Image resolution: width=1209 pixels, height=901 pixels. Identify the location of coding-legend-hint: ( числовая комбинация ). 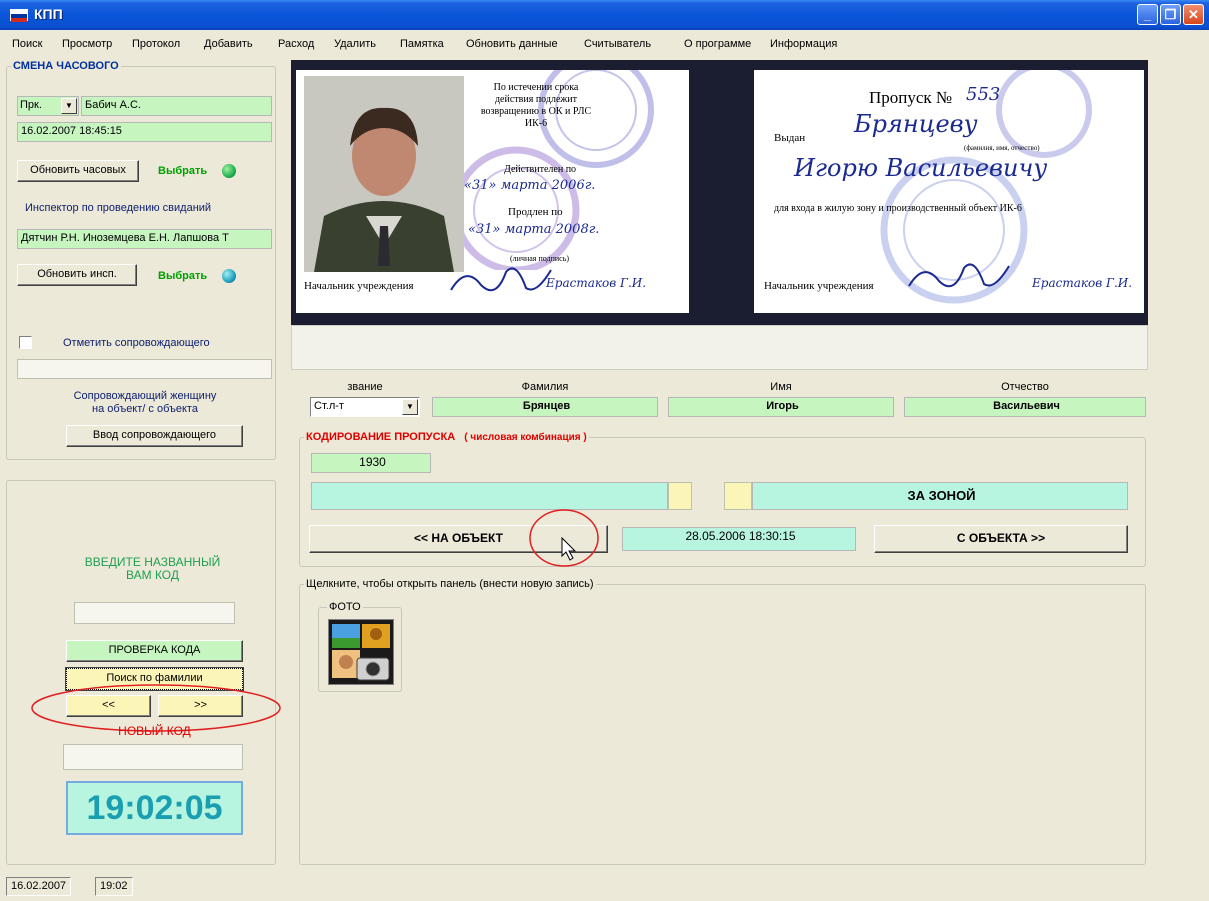
(525, 437).